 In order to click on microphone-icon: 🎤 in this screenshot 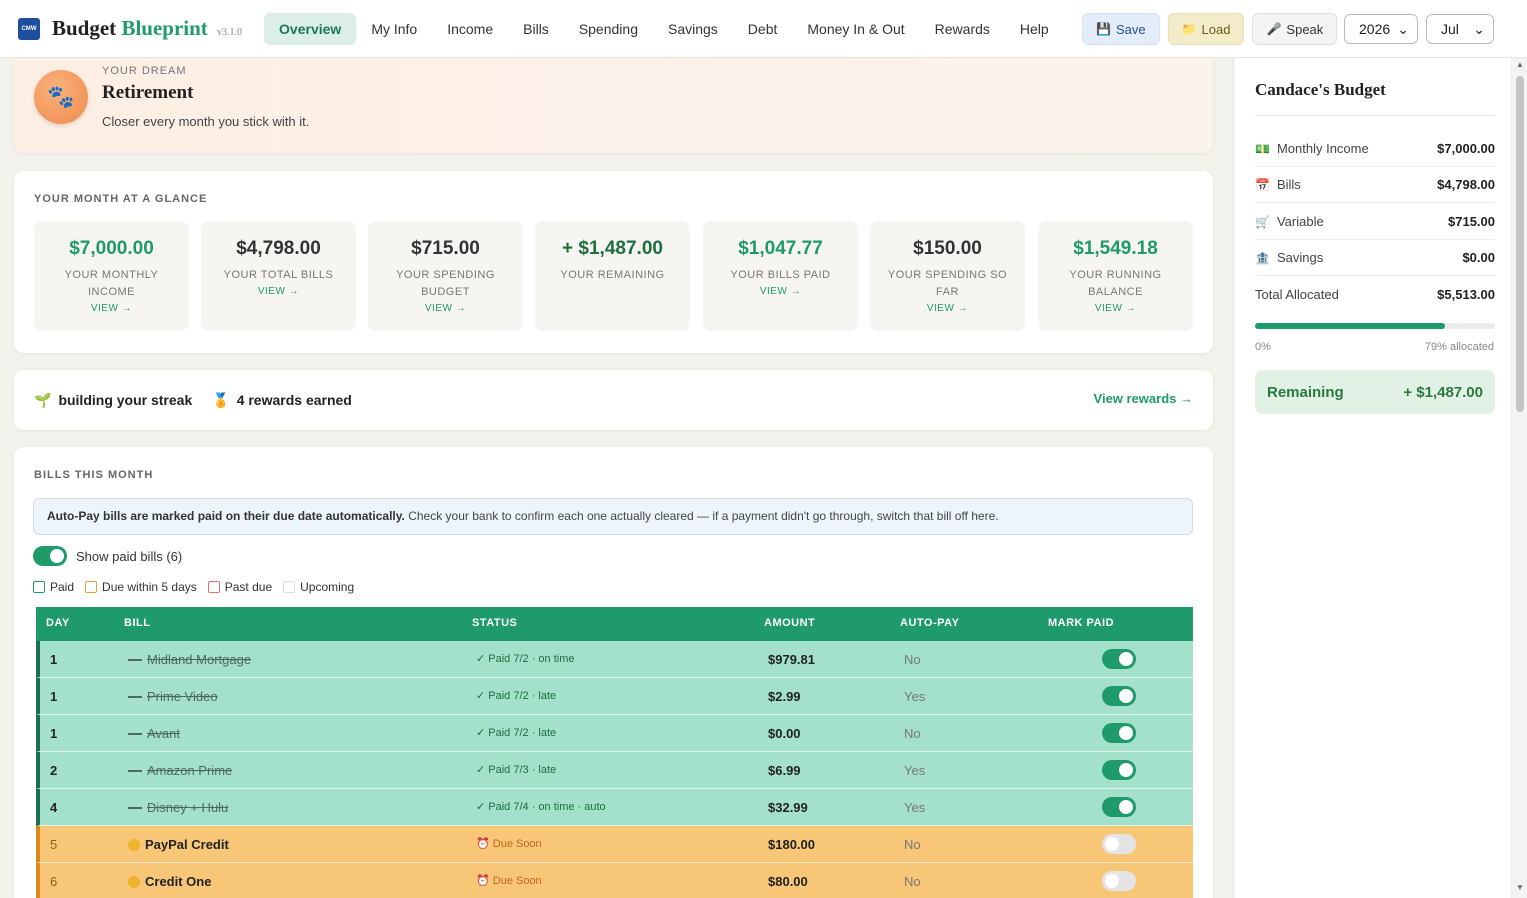, I will do `click(1274, 29)`.